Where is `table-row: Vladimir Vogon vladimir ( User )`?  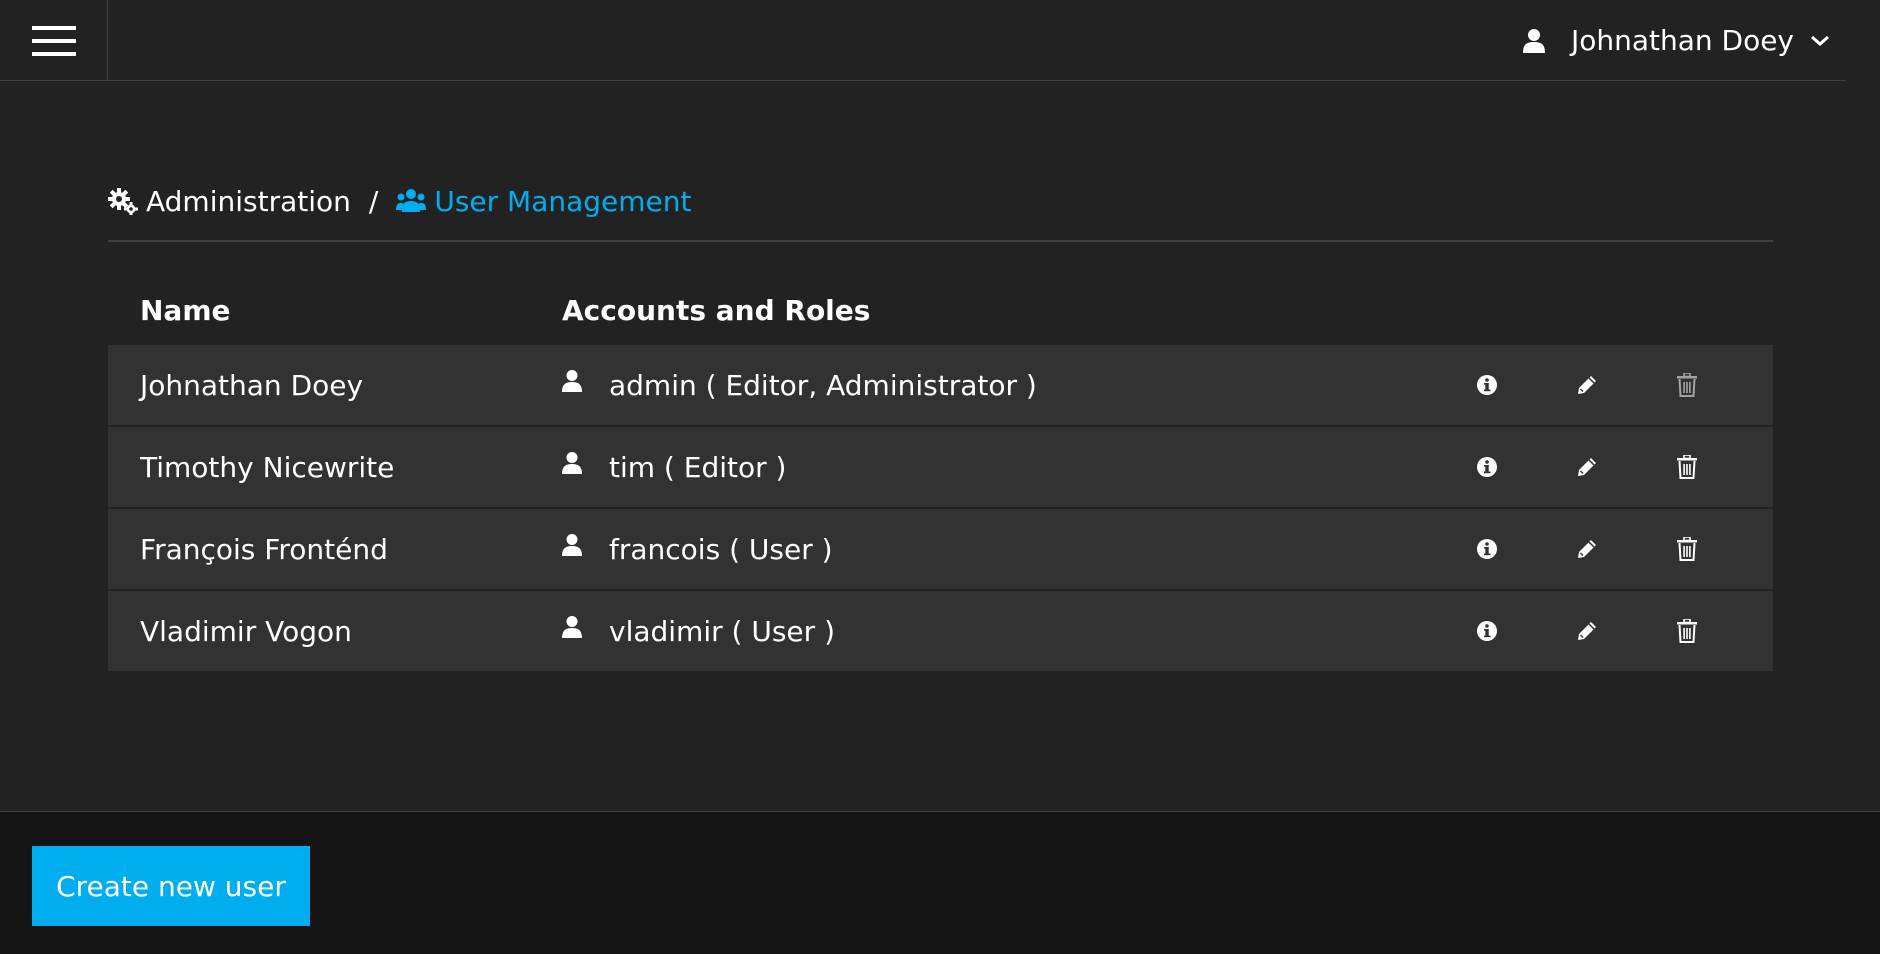
table-row: Vladimir Vogon vladimir ( User ) is located at coordinates (940, 631).